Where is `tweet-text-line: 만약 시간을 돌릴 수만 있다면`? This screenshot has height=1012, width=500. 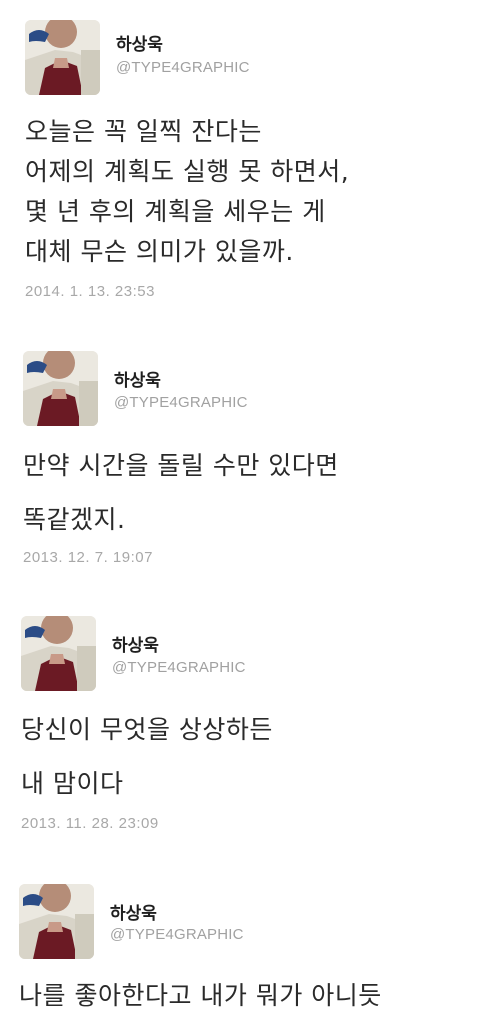 tweet-text-line: 만약 시간을 돌릴 수만 있다면 is located at coordinates (181, 465).